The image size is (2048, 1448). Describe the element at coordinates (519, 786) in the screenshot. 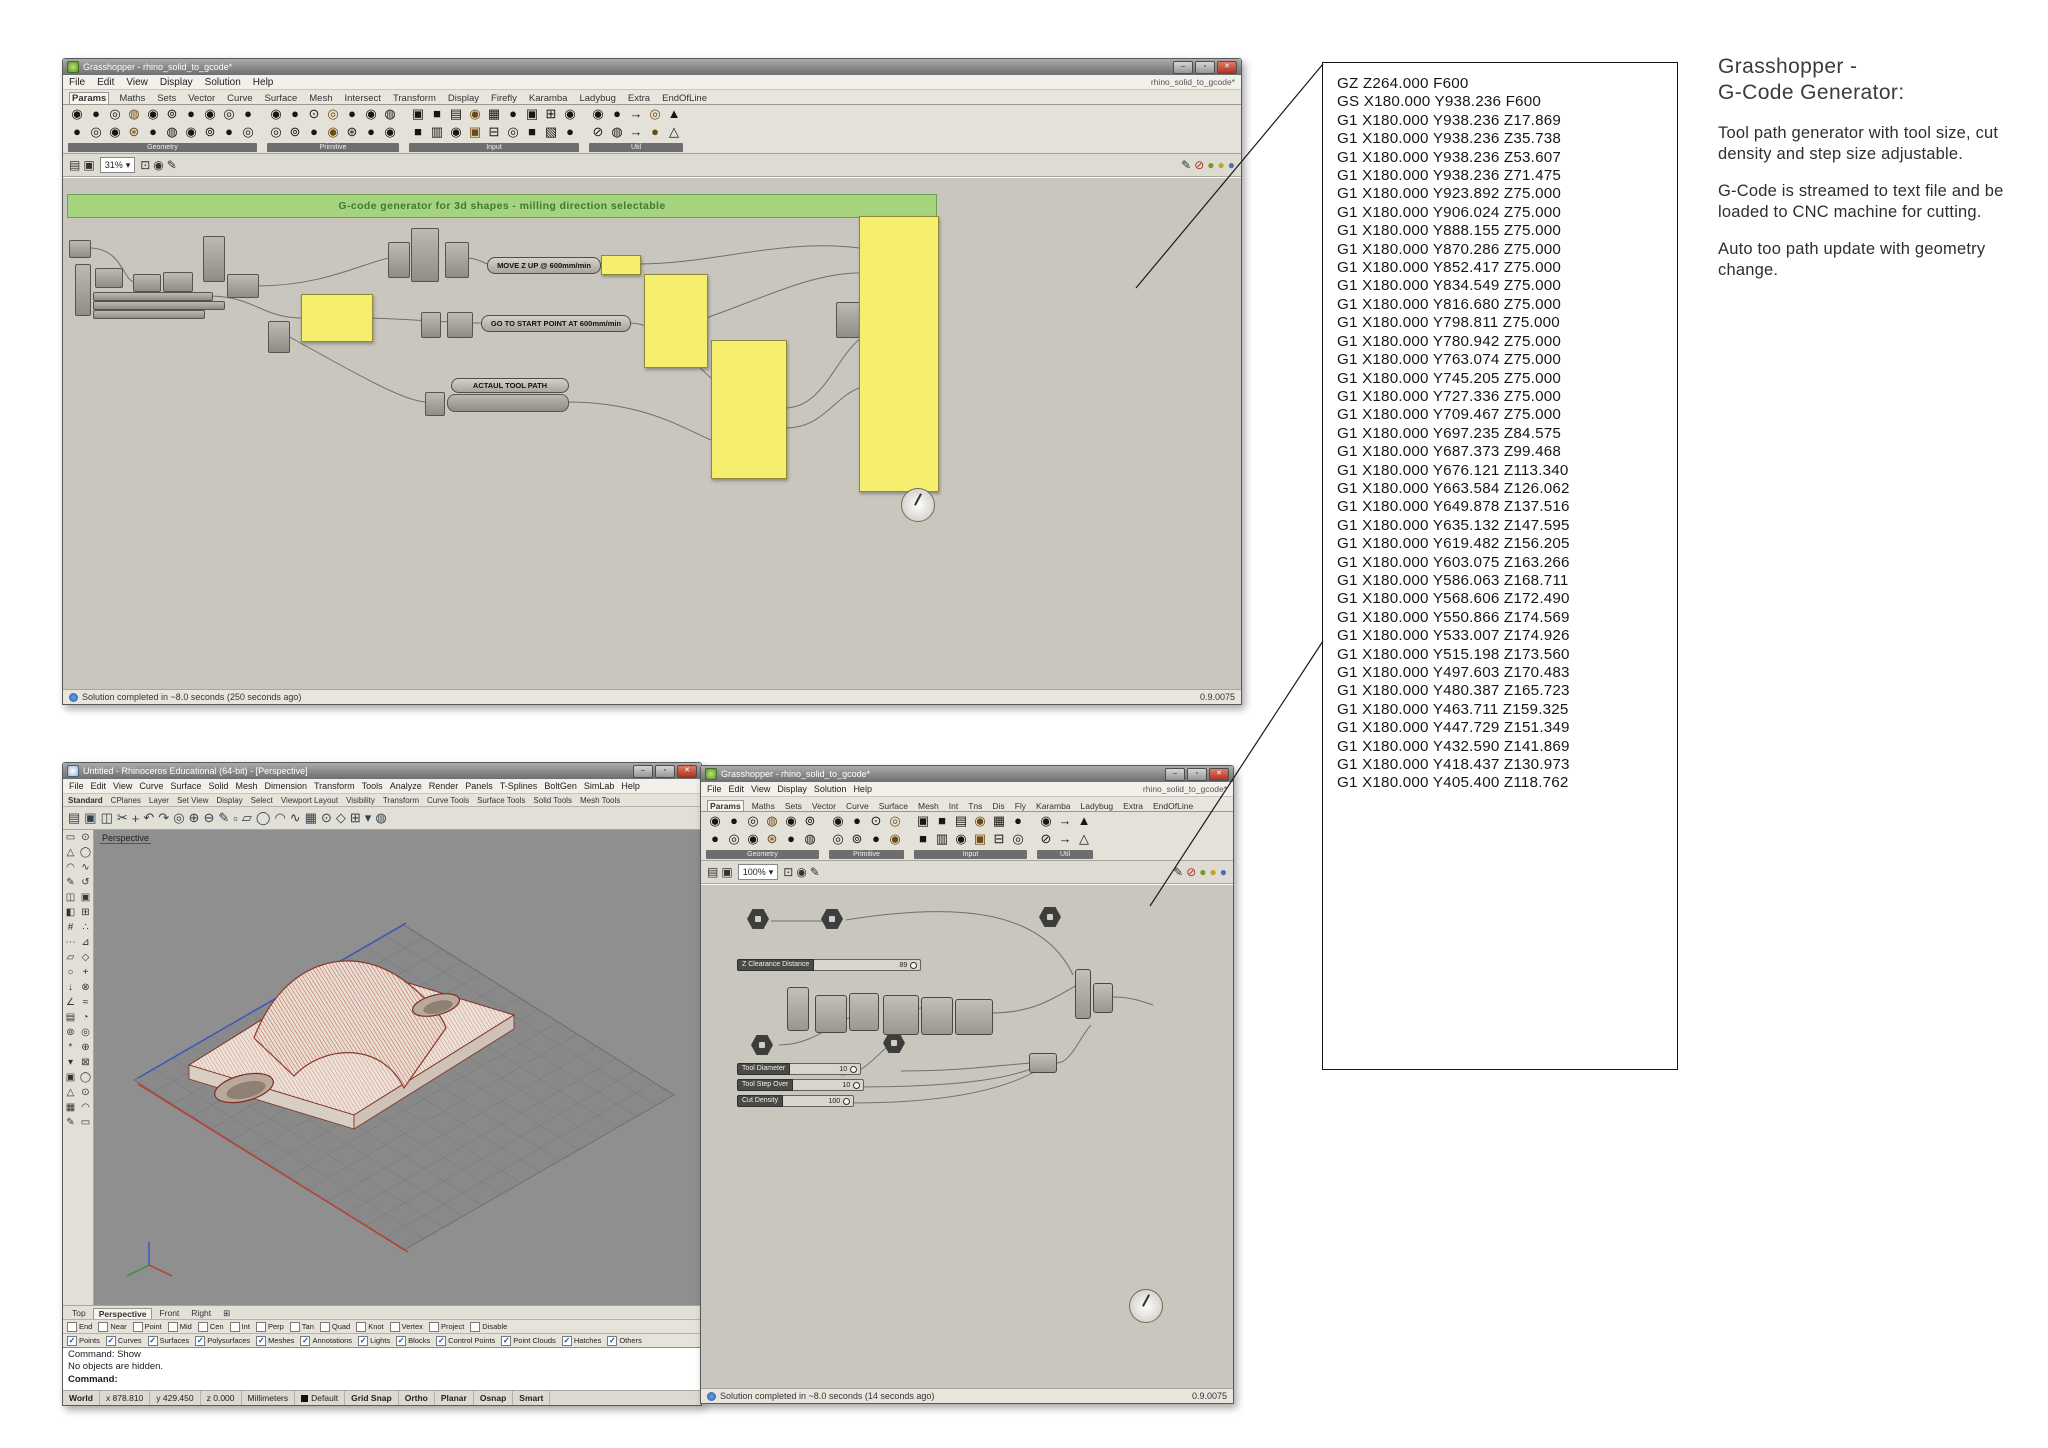

I see `menu-item: T-Splines` at that location.